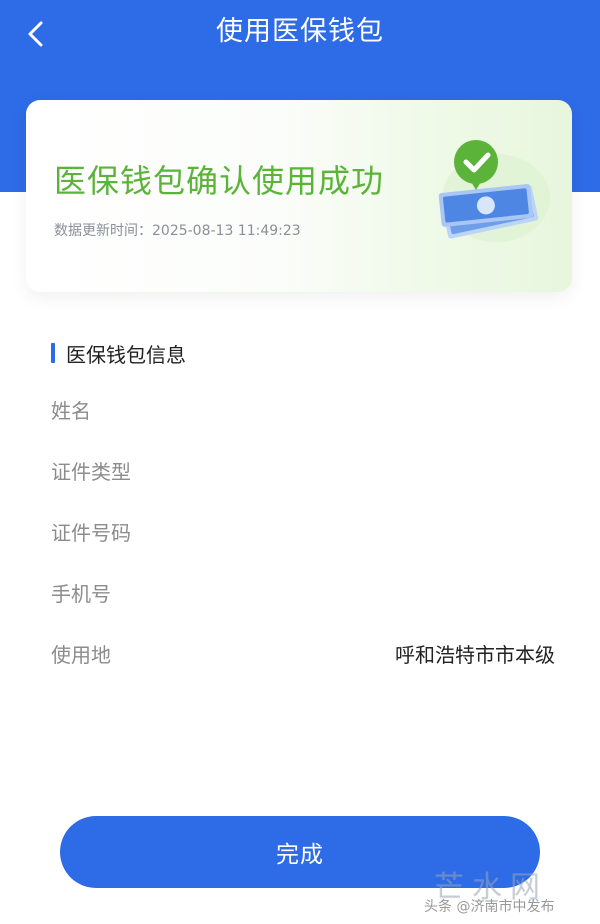 The width and height of the screenshot is (600, 924). What do you see at coordinates (91, 532) in the screenshot?
I see `info-label: 证件号码` at bounding box center [91, 532].